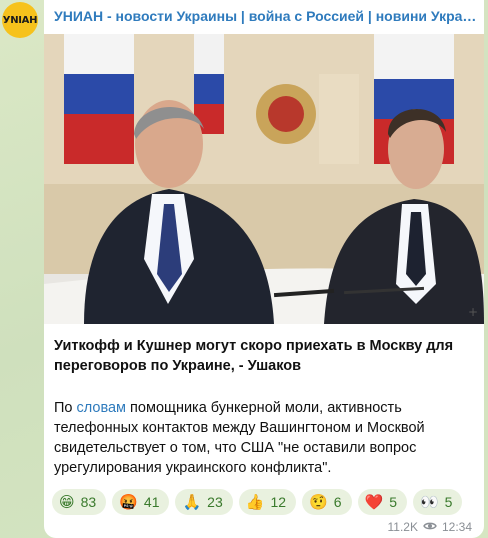 Image resolution: width=488 pixels, height=538 pixels. What do you see at coordinates (67, 501) in the screenshot?
I see `grinning-face-icon: 😁` at bounding box center [67, 501].